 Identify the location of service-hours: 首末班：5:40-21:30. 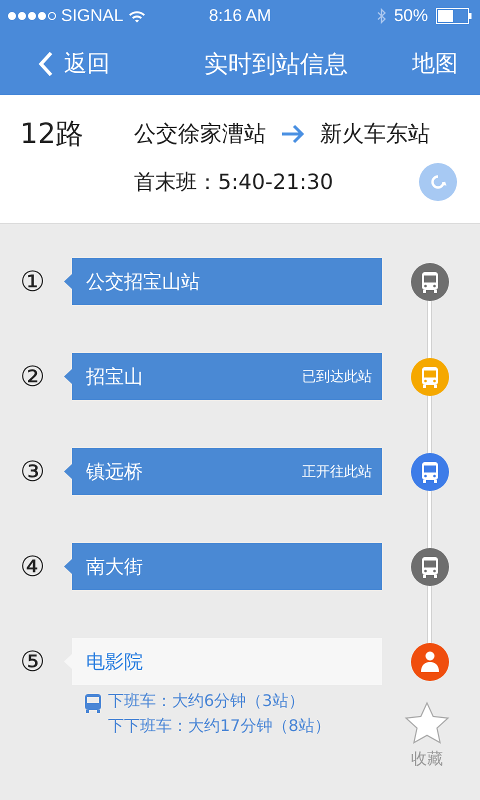
(234, 182).